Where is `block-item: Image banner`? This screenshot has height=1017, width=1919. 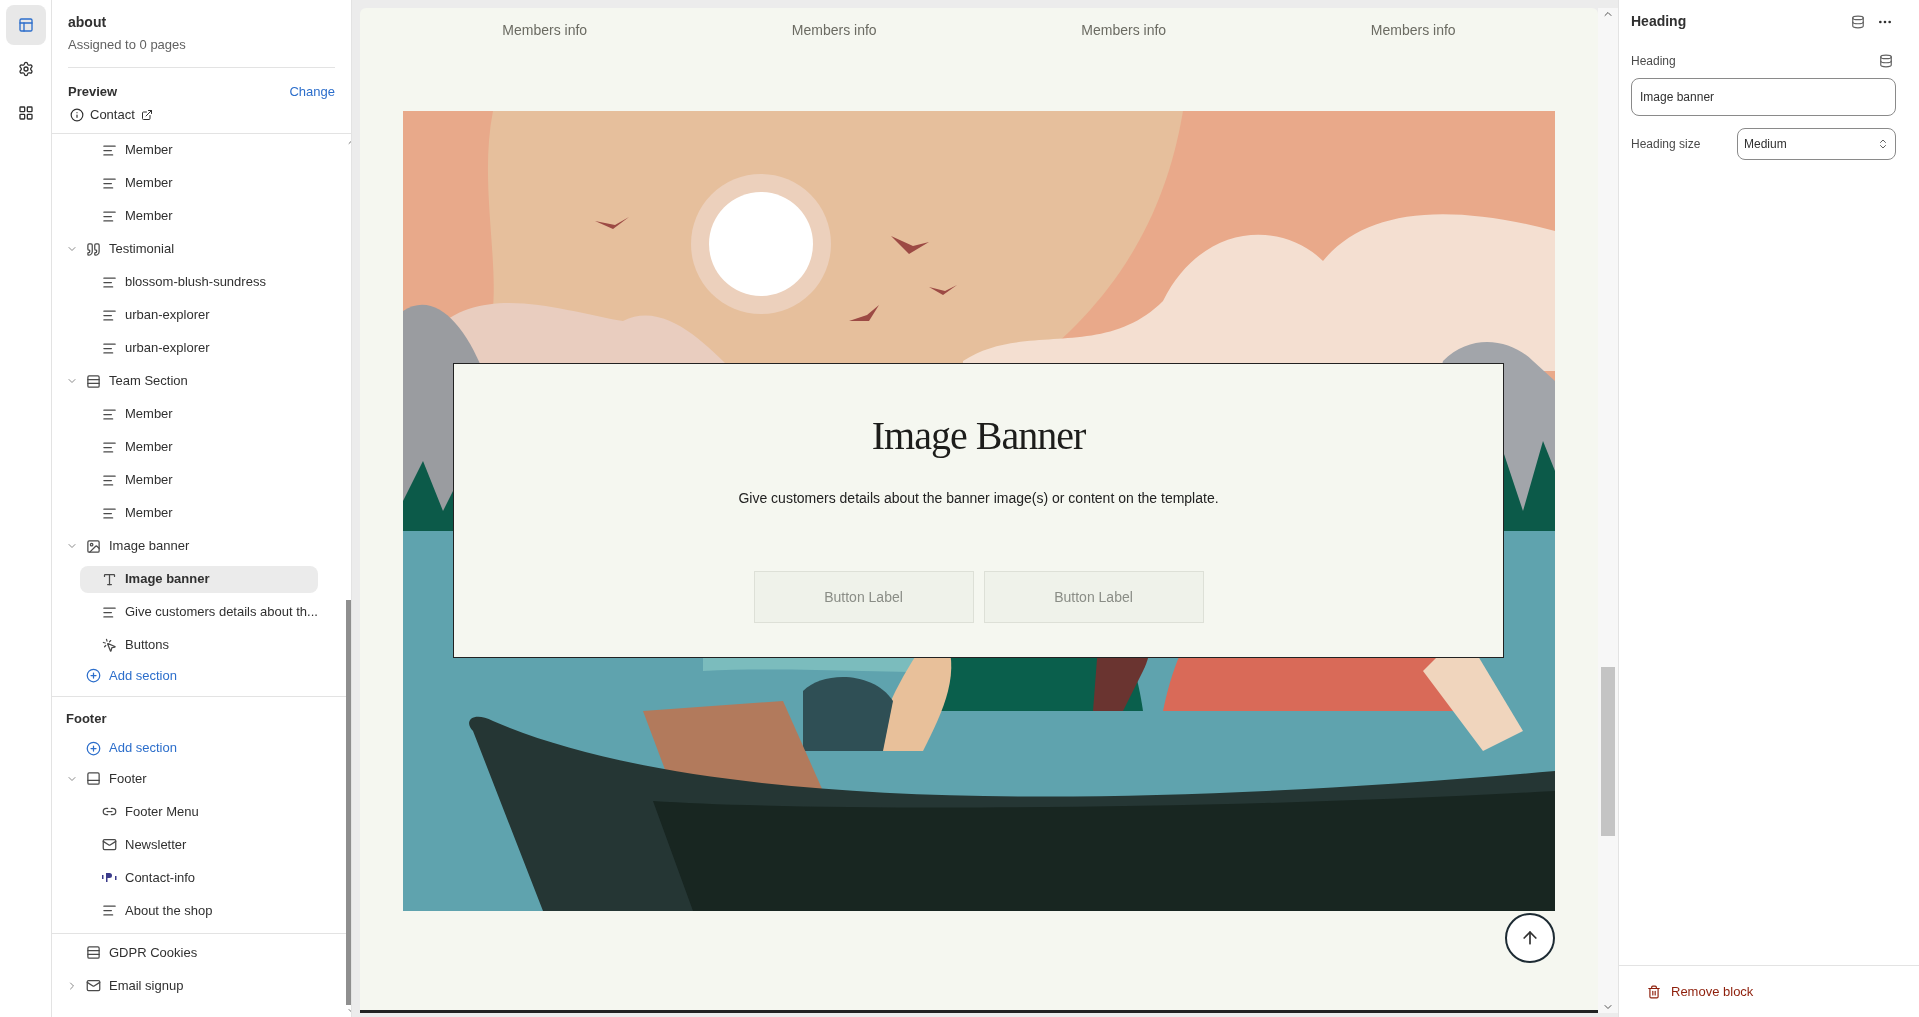 block-item: Image banner is located at coordinates (199, 579).